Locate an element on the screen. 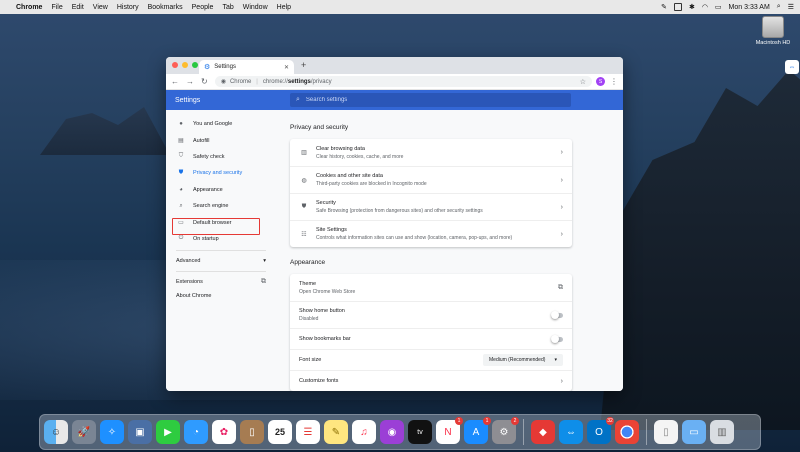 This screenshot has height=452, width=800. sidebar-item-autofill: ▤ Autofill is located at coordinates (221, 140).